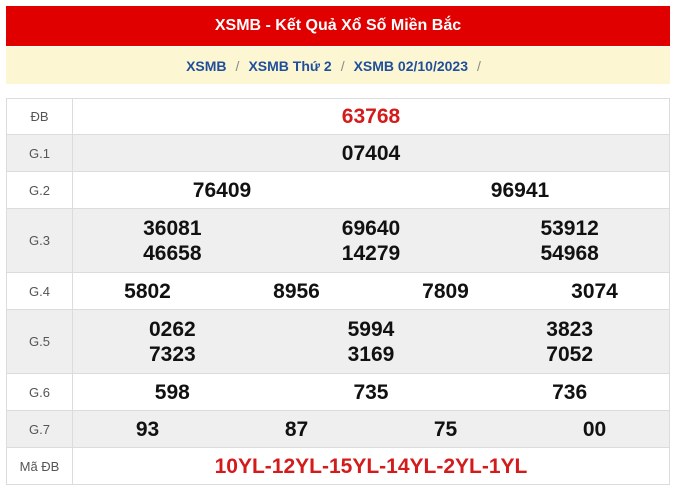 The height and width of the screenshot is (494, 676). What do you see at coordinates (39, 466) in the screenshot?
I see `prize-label: Mã ĐB` at bounding box center [39, 466].